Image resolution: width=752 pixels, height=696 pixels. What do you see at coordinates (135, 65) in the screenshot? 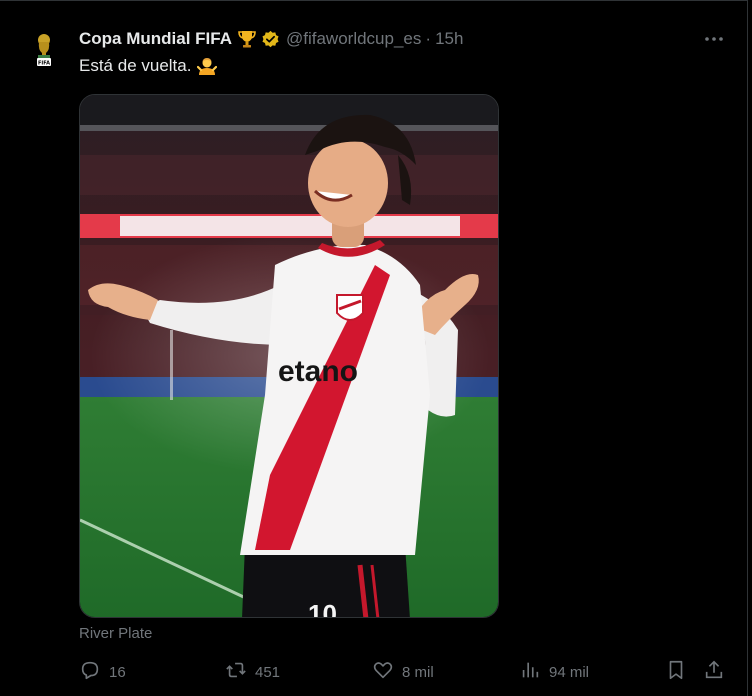
I see `tweet-body: Está de vuelta.` at bounding box center [135, 65].